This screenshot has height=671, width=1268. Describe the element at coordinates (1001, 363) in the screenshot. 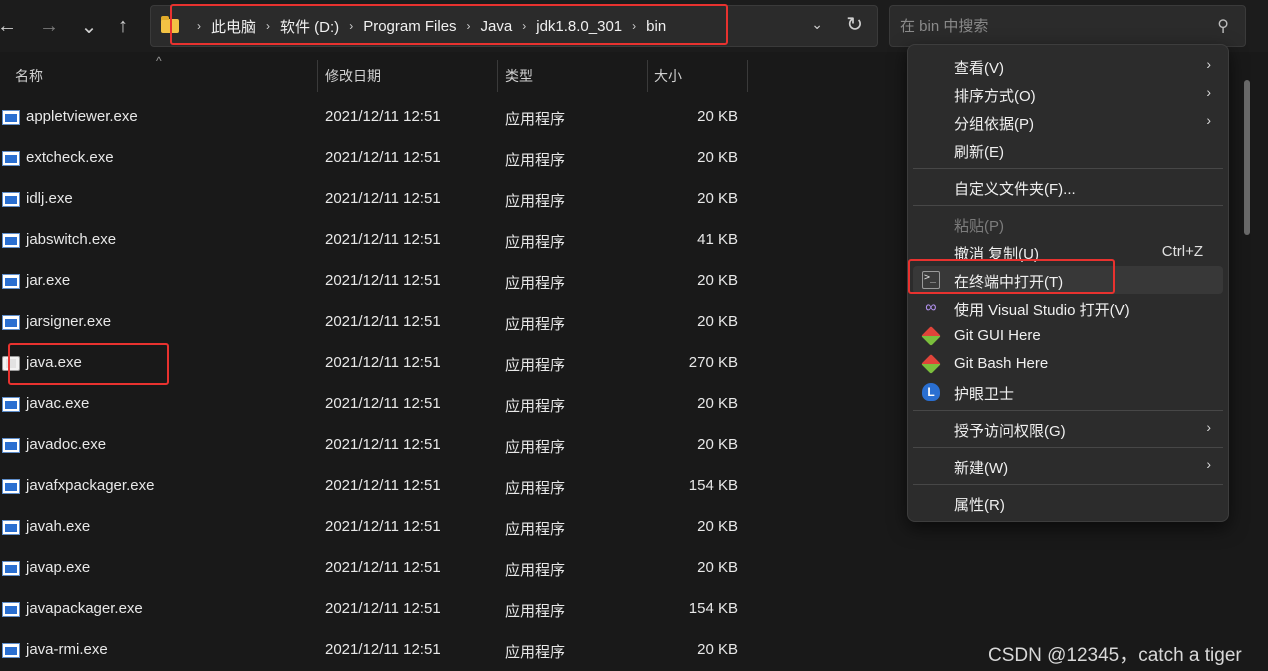

I see `menu-label: Git Bash Here` at that location.